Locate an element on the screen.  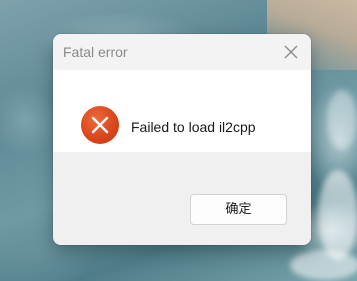
dialog-title: Fatal error is located at coordinates (95, 52).